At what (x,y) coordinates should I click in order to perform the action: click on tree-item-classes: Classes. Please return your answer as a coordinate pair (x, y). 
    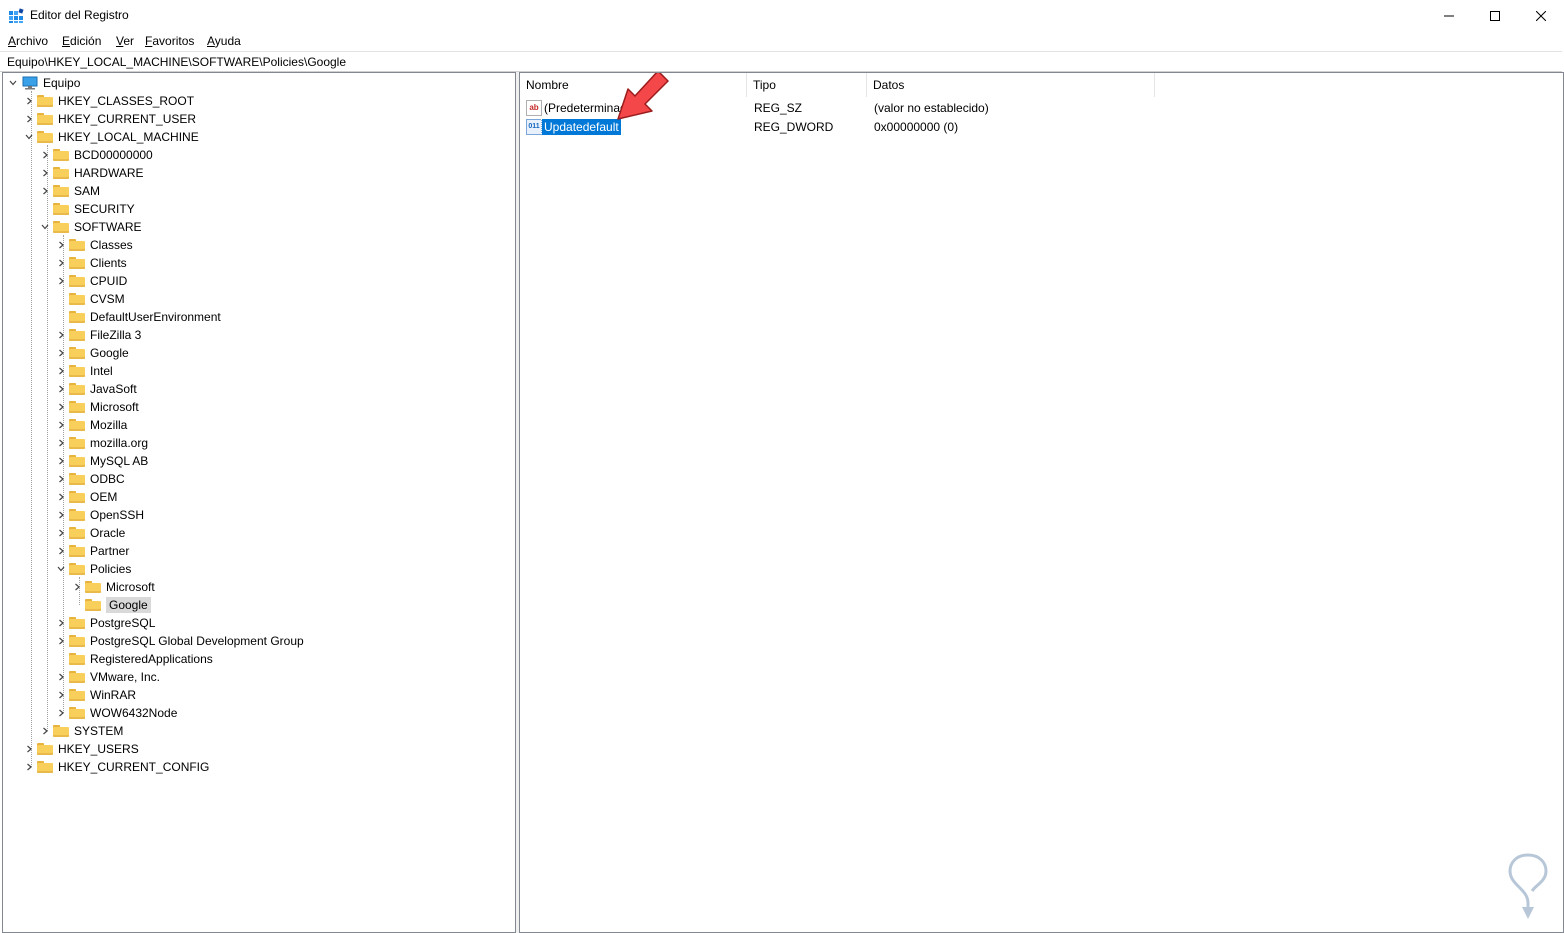
    Looking at the image, I should click on (95, 245).